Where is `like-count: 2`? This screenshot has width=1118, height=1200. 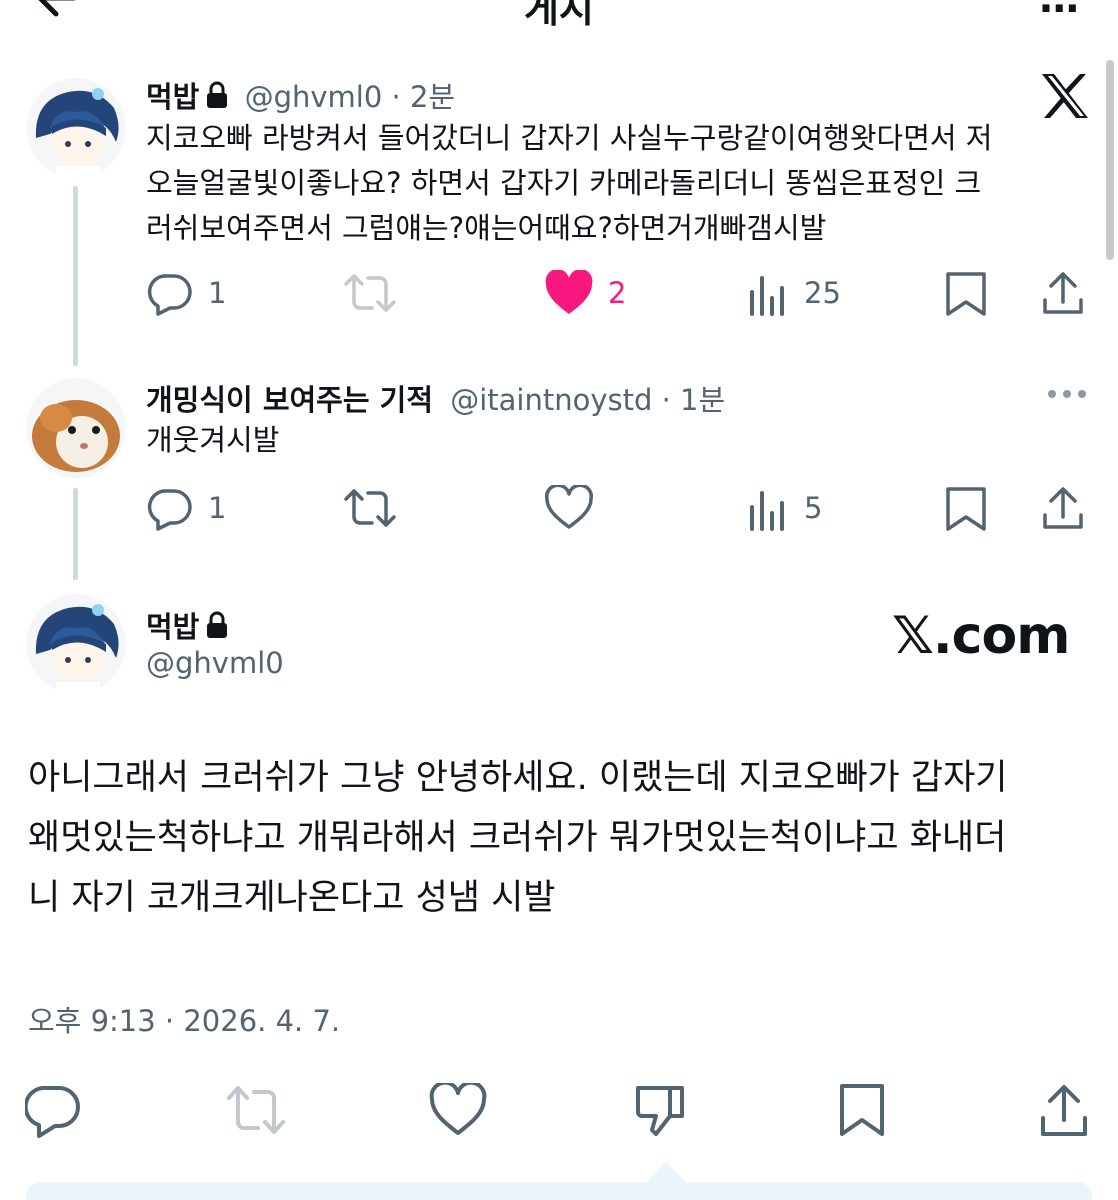 like-count: 2 is located at coordinates (617, 293).